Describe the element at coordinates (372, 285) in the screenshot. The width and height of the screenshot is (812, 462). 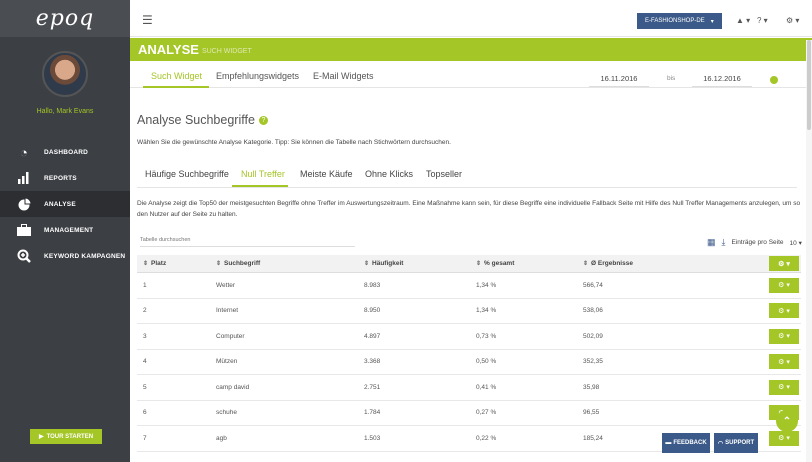
I see `cell-haeufigkeit: 8.983` at that location.